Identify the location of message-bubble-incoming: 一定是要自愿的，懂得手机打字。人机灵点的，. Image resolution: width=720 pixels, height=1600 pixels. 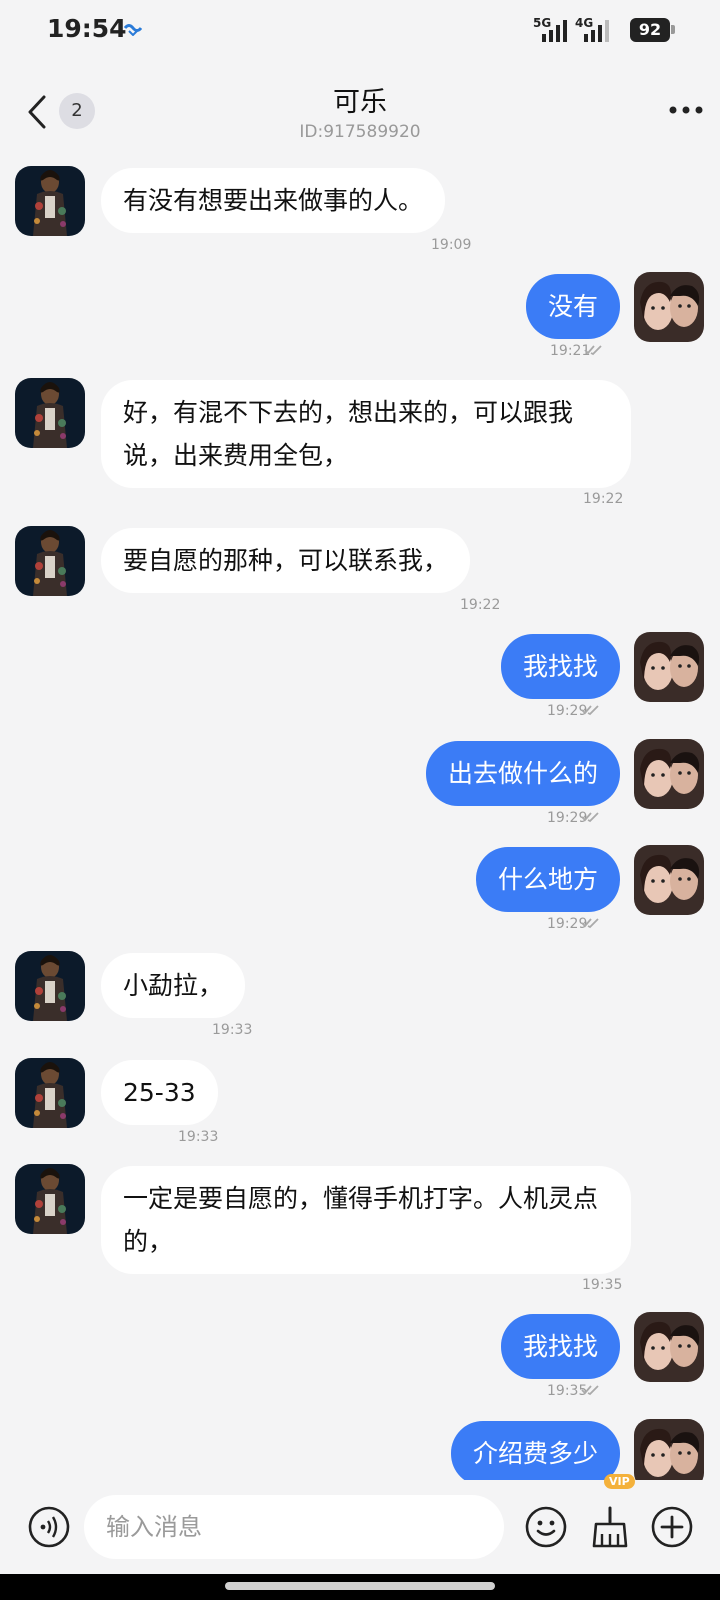
(366, 1220).